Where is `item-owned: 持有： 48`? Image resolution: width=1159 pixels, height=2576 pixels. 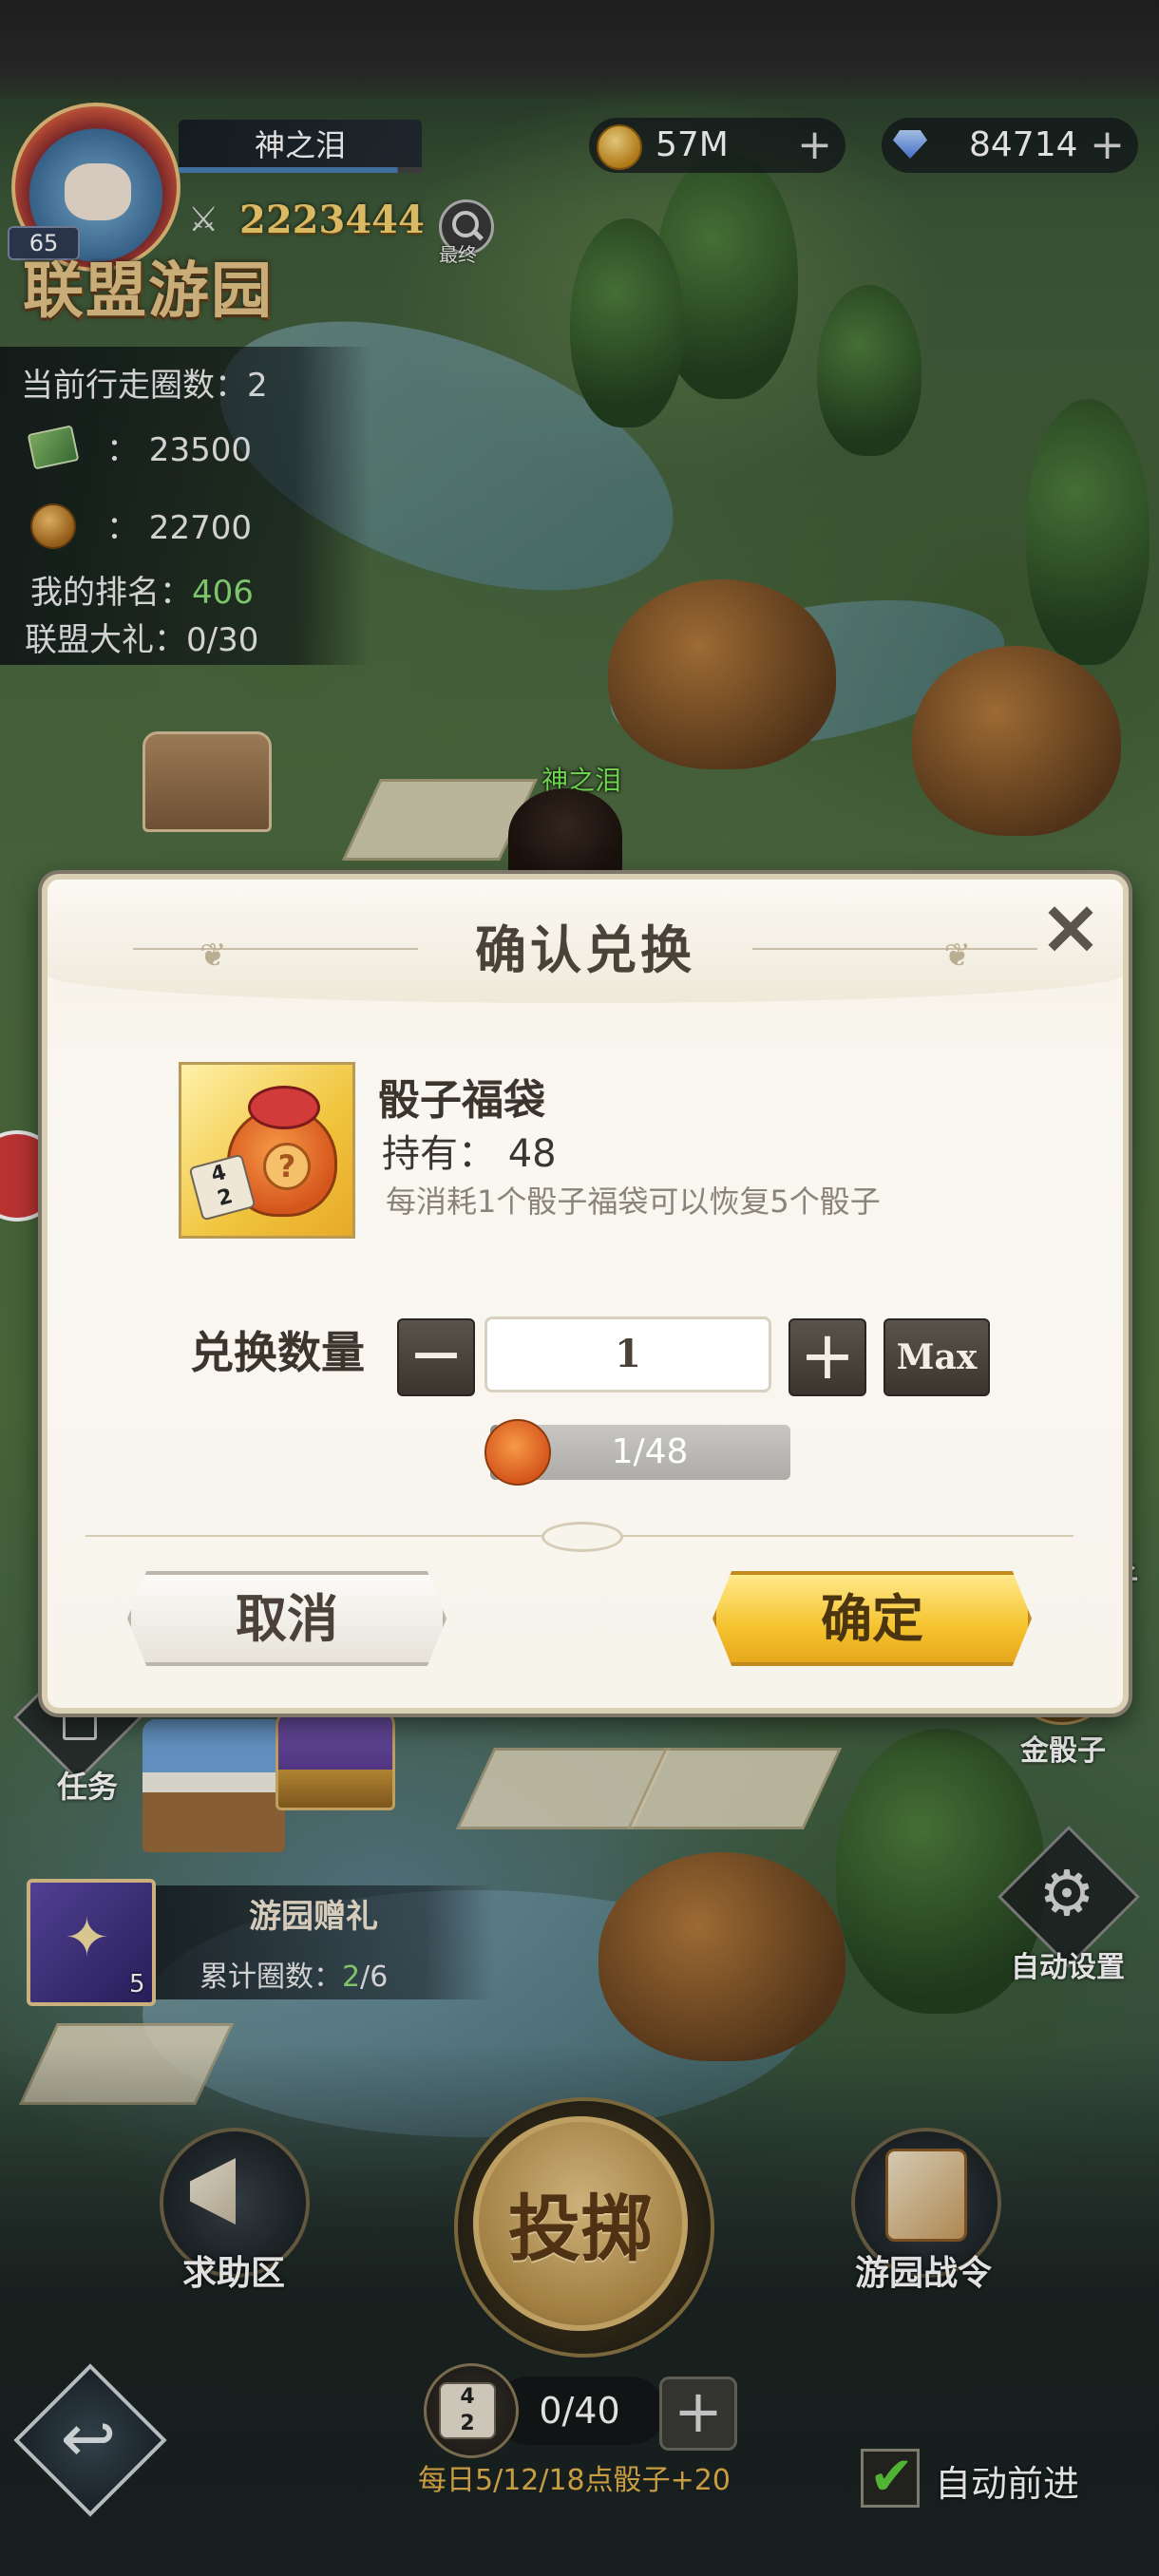 item-owned: 持有： 48 is located at coordinates (469, 1150).